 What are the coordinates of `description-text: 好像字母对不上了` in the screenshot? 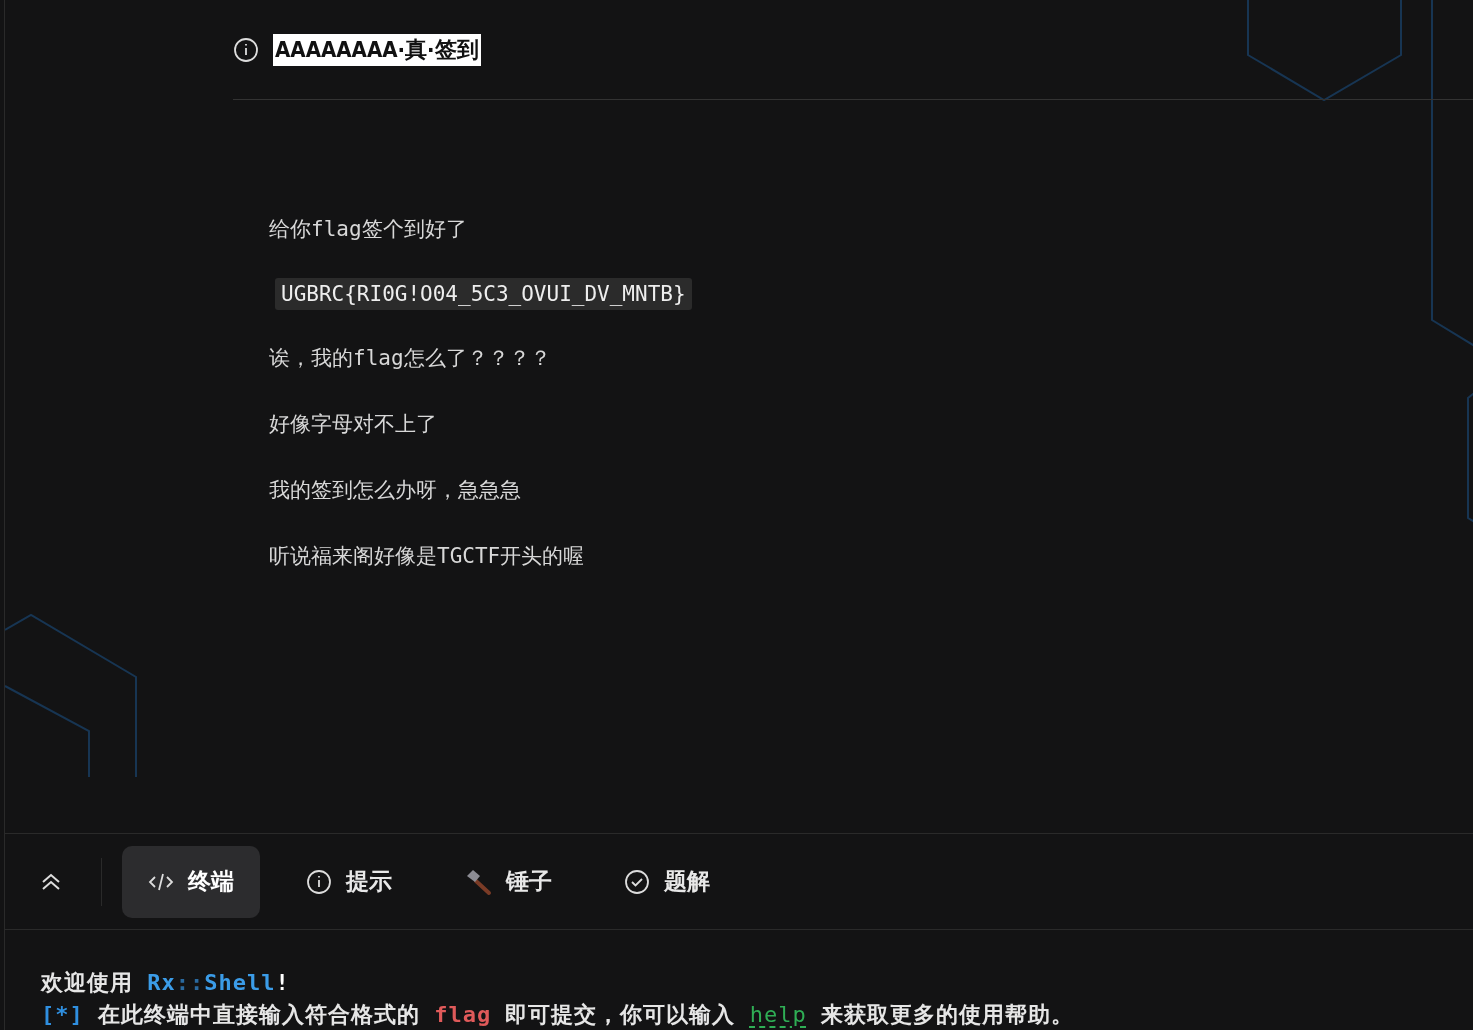 It's located at (353, 424).